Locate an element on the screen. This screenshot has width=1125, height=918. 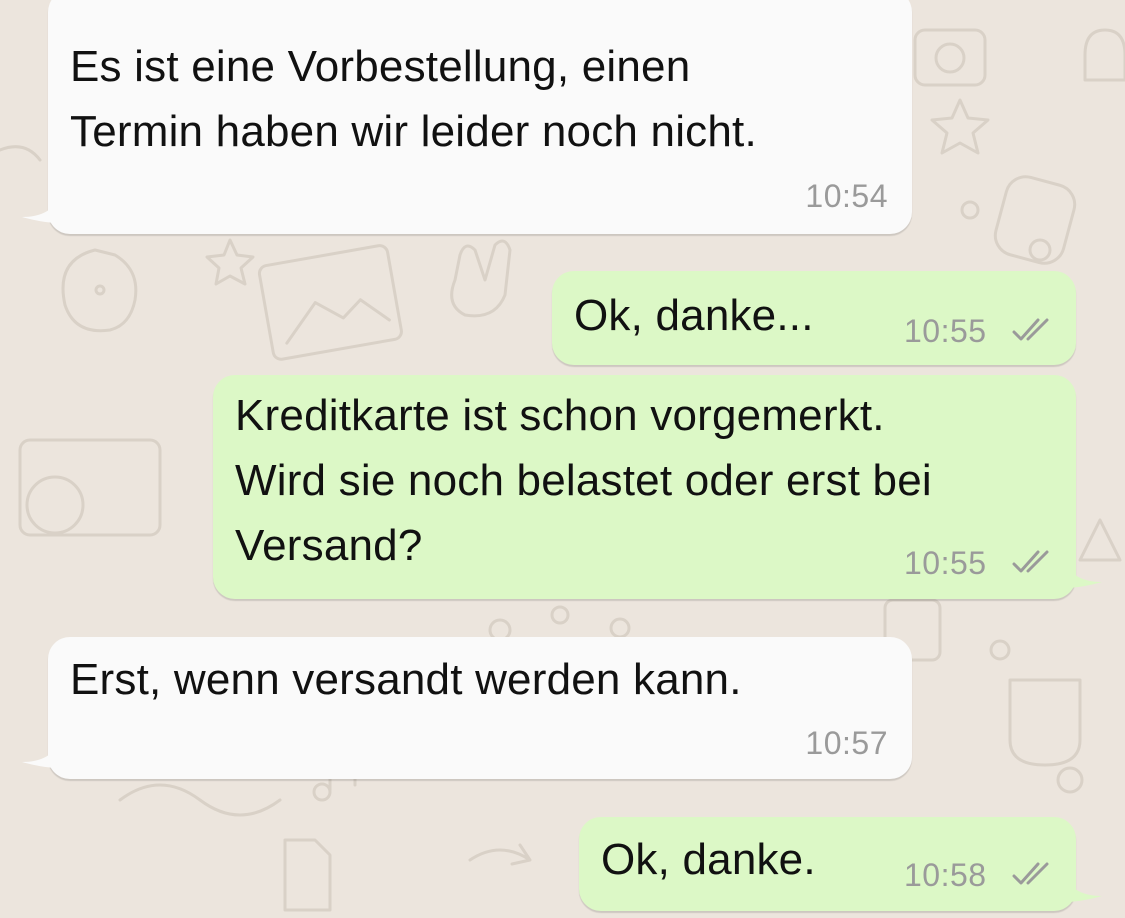
message-timestamp: 10:54 is located at coordinates (846, 196).